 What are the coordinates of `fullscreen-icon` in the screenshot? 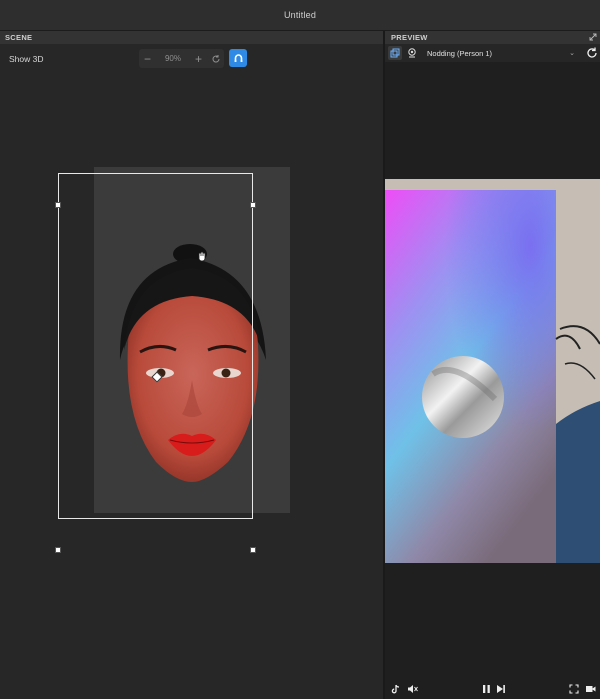 It's located at (574, 689).